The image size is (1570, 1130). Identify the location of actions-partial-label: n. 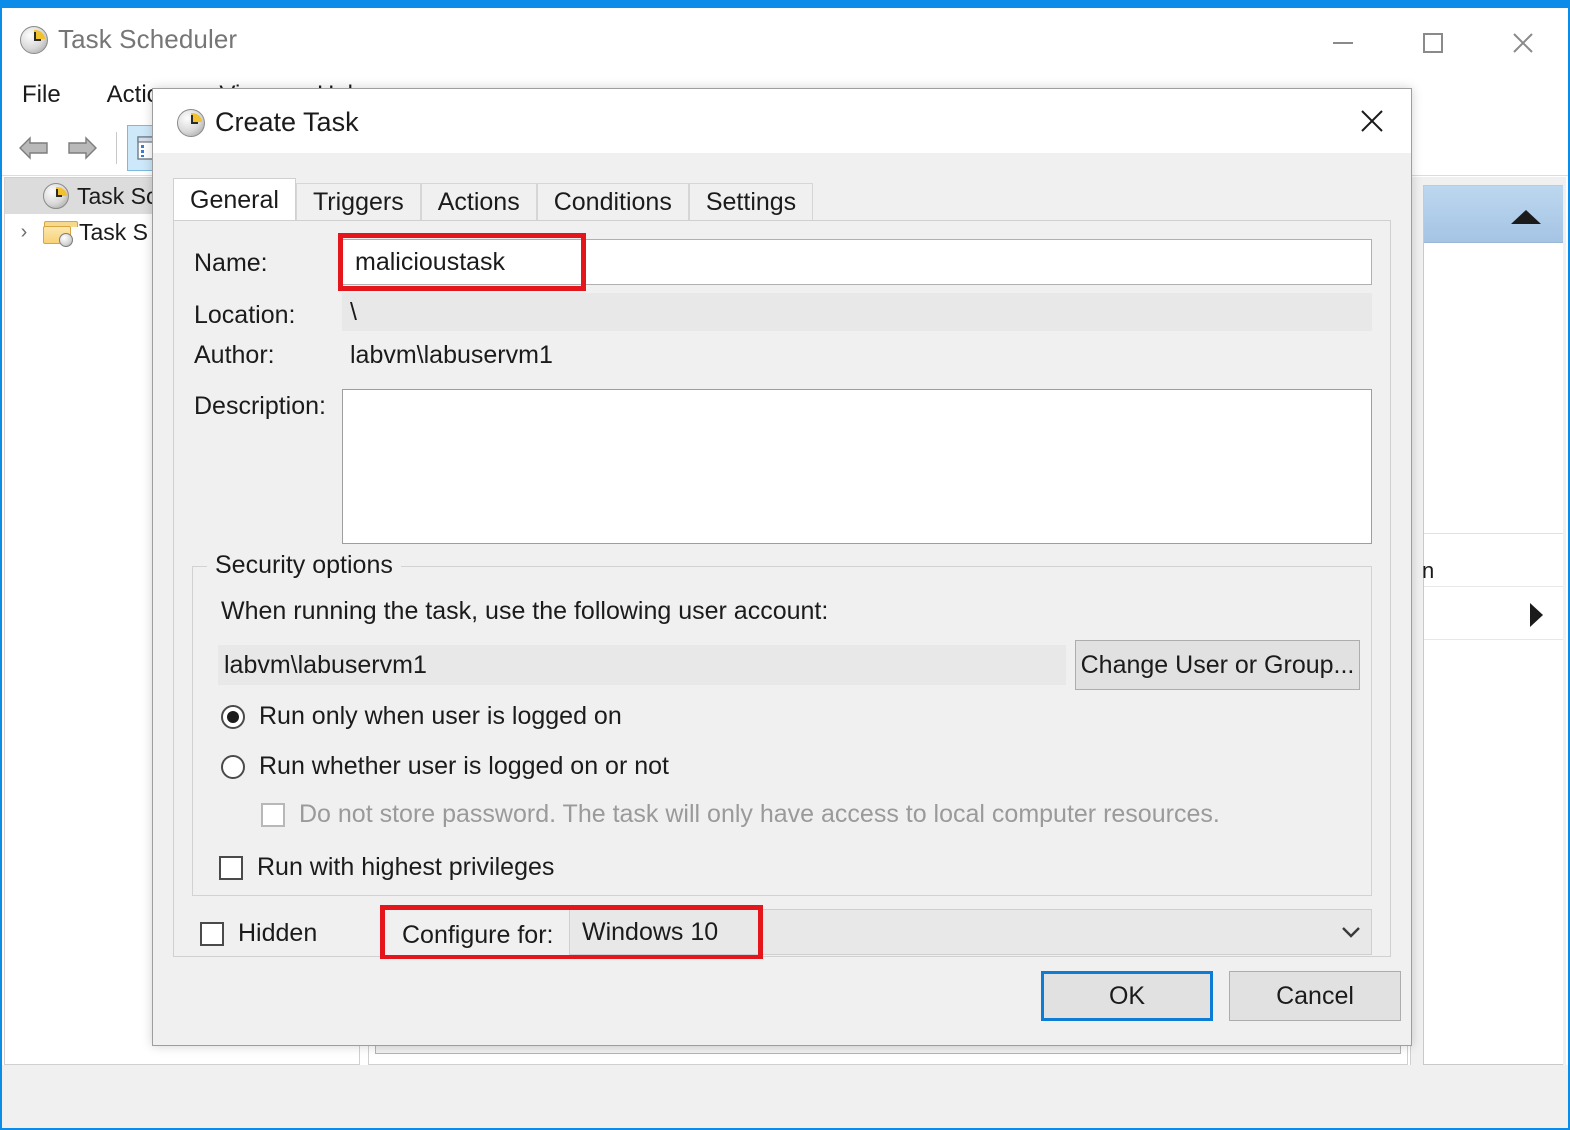
(1428, 570).